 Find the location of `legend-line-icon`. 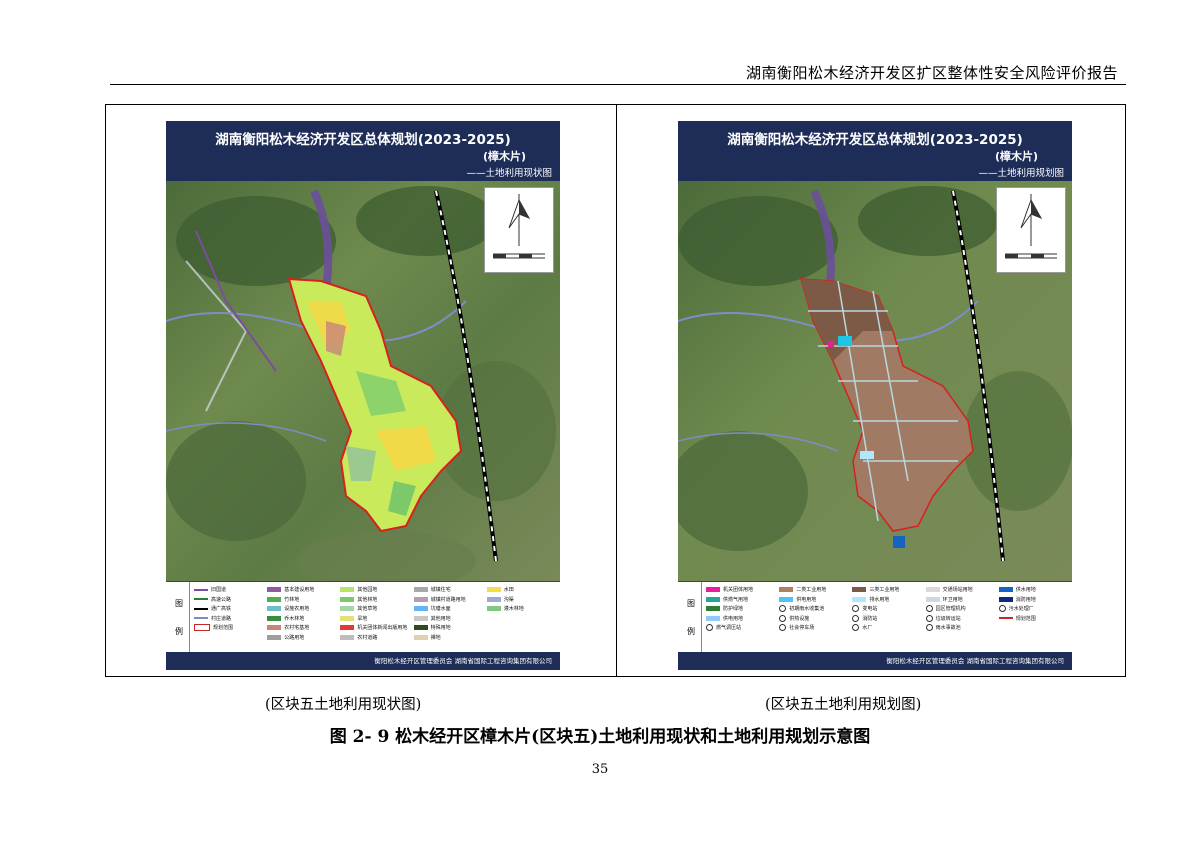

legend-line-icon is located at coordinates (201, 599).